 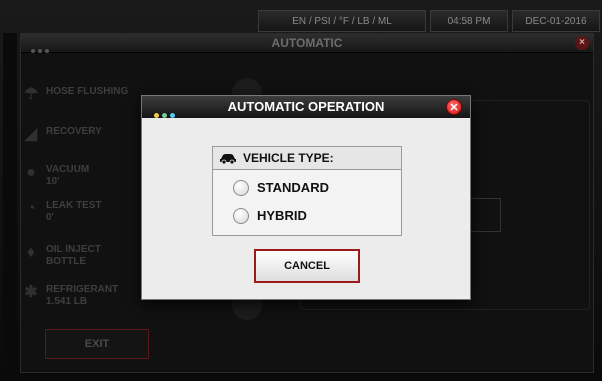 What do you see at coordinates (342, 21) in the screenshot?
I see `units-indicator: EN / PSI / °F / LB / ML` at bounding box center [342, 21].